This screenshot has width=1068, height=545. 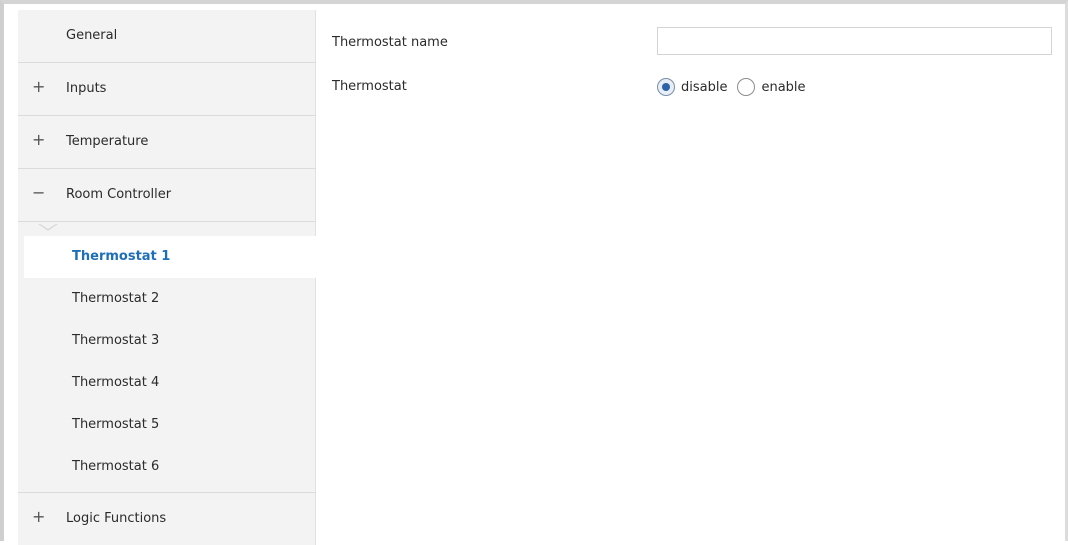 I want to click on sidebar-subitem-thermostat-2: Thermostat 2, so click(x=167, y=299).